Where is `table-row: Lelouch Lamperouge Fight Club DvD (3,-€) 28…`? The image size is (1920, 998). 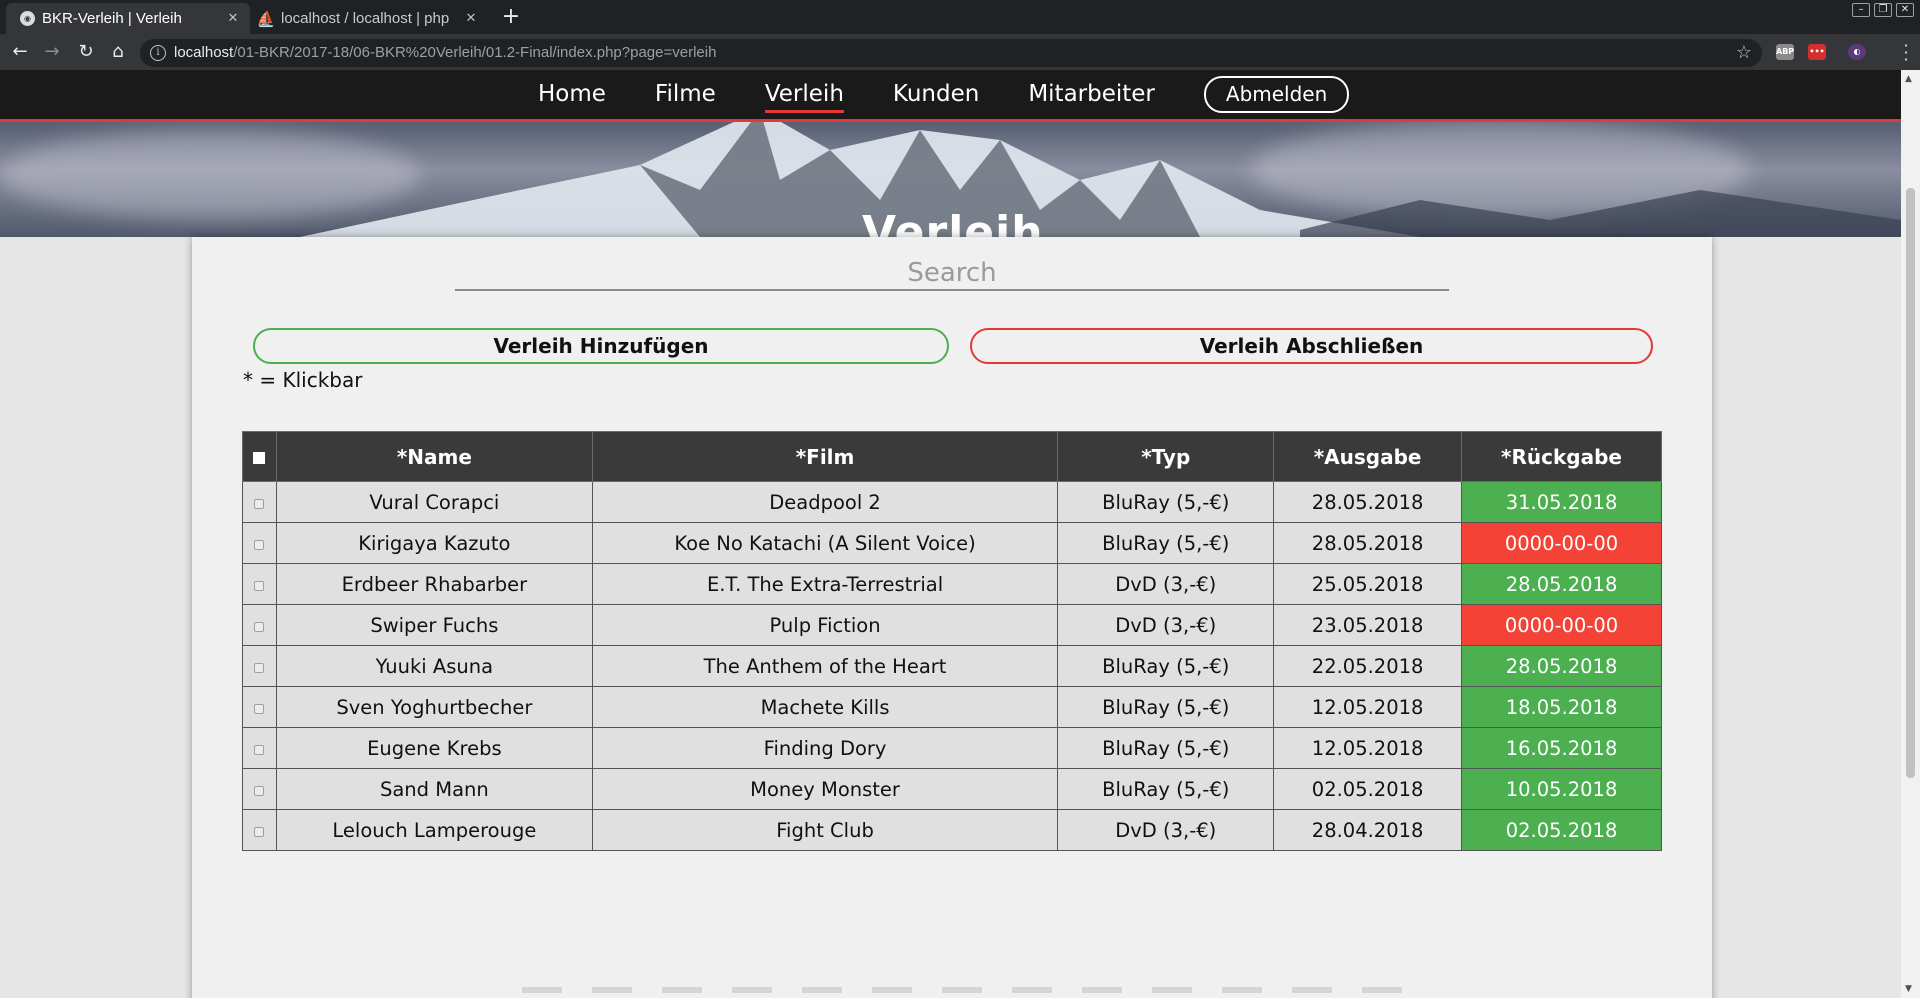 table-row: Lelouch Lamperouge Fight Club DvD (3,-€) 28… is located at coordinates (952, 830).